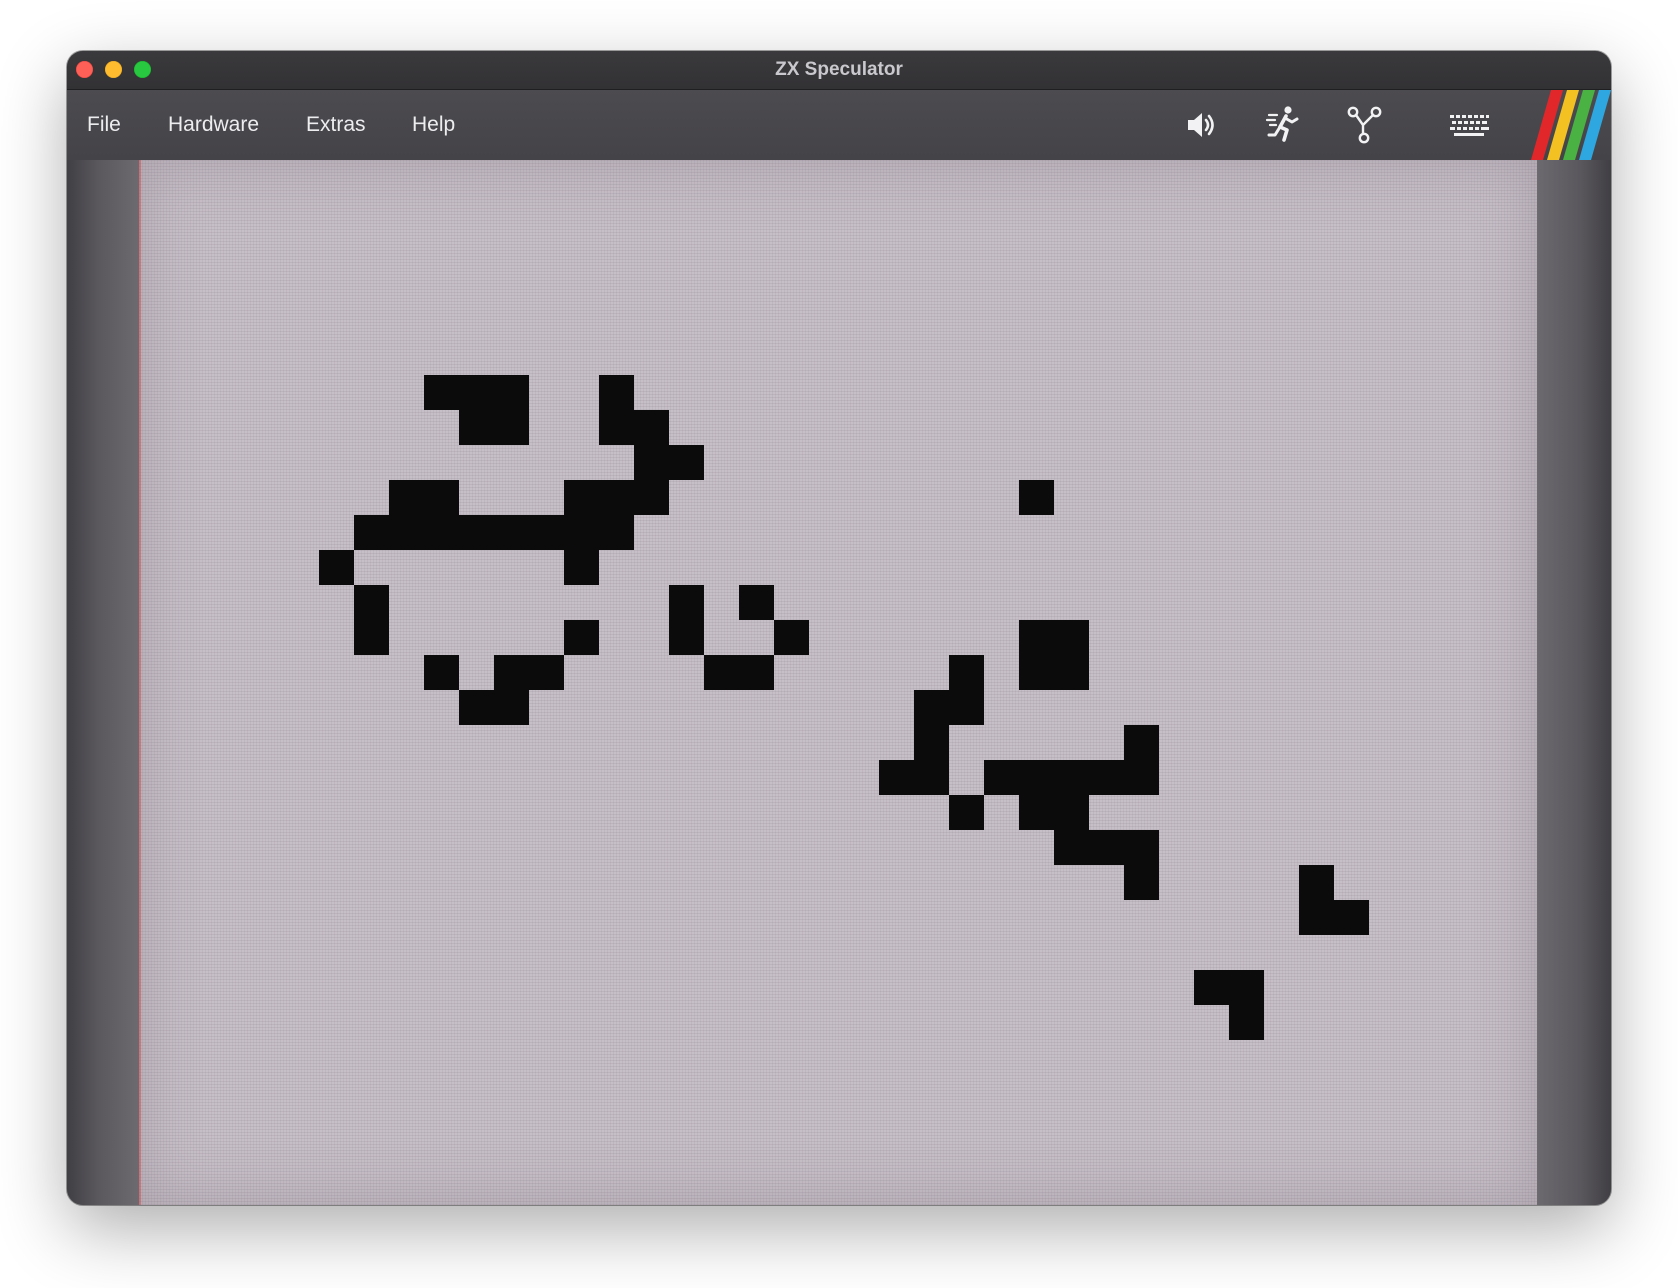  Describe the element at coordinates (839, 125) in the screenshot. I see `toolbar: File Hardware Extras Help` at that location.